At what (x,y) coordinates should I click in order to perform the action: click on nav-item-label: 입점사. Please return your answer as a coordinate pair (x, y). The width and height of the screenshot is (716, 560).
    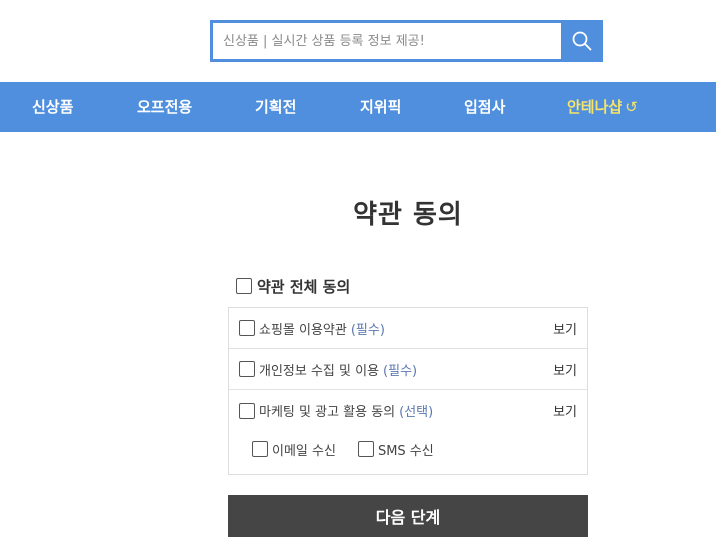
    Looking at the image, I should click on (485, 107).